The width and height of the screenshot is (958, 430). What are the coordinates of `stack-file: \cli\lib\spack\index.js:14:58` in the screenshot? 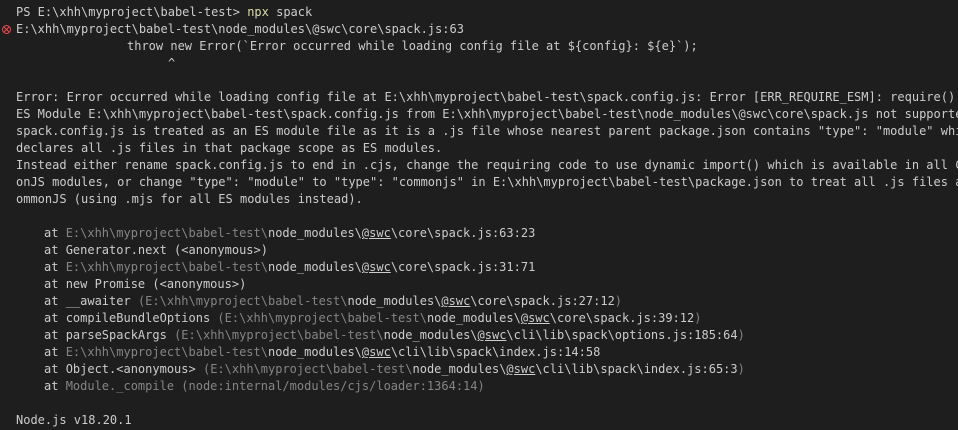 It's located at (495, 352).